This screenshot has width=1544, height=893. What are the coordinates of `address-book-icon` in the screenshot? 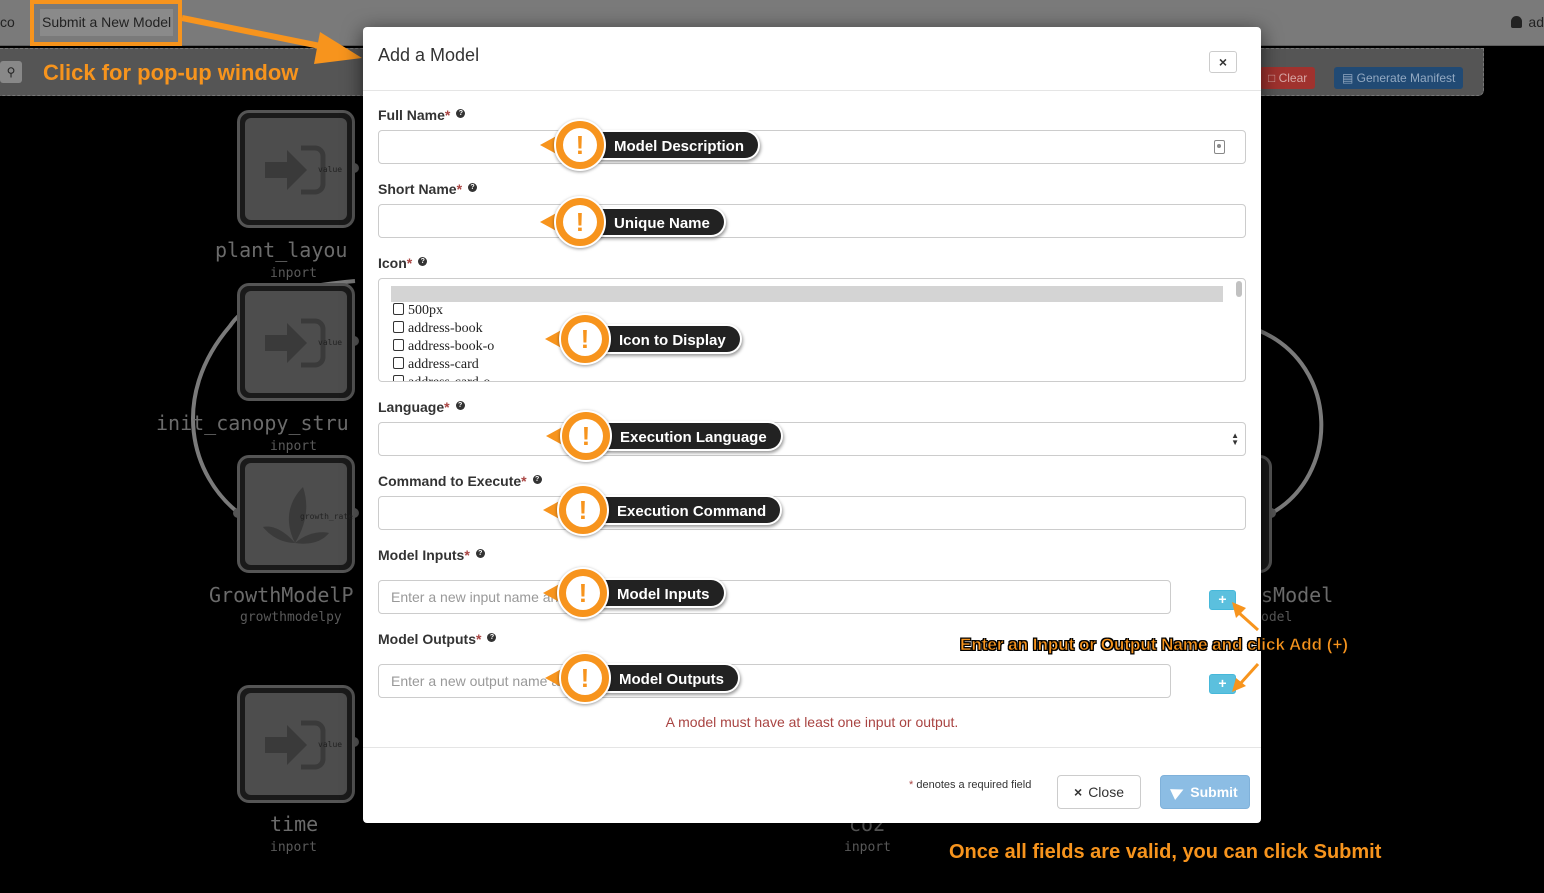 It's located at (398, 327).